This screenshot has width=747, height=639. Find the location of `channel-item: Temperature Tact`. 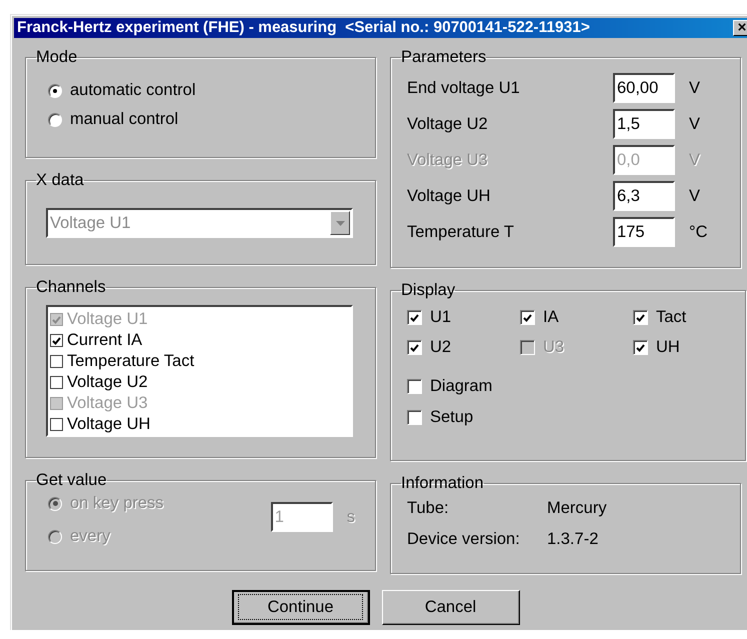

channel-item: Temperature Tact is located at coordinates (199, 361).